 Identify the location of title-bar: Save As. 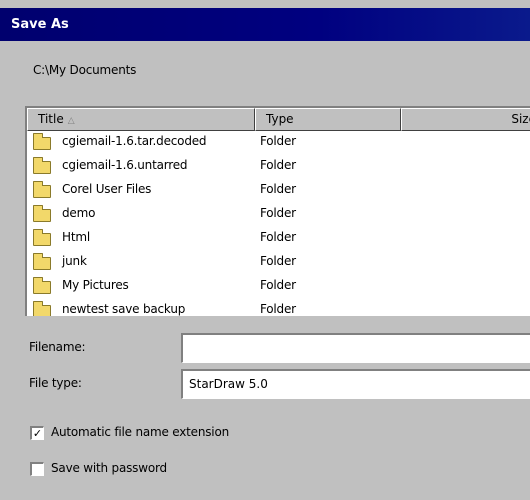
(265, 24).